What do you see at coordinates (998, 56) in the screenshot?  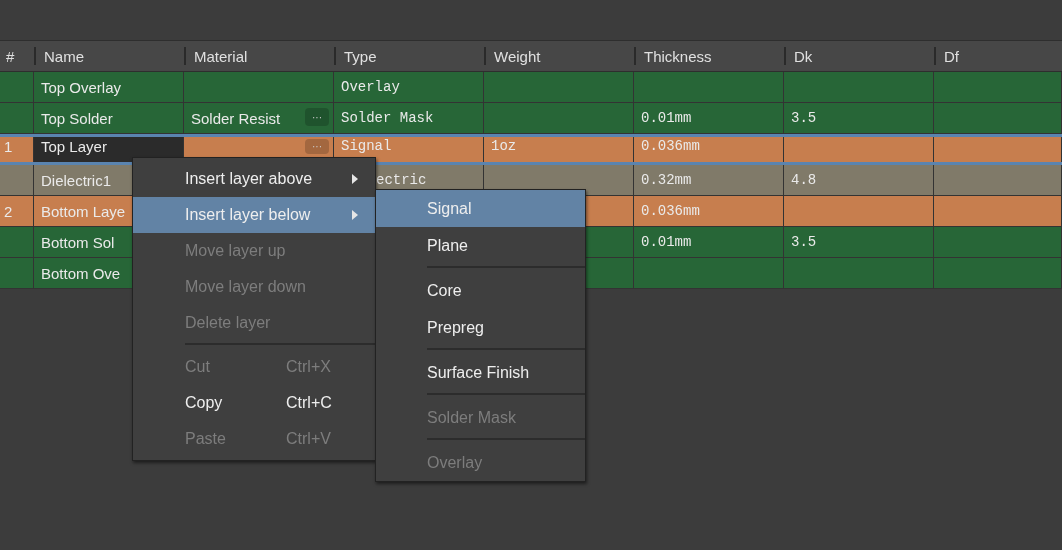 I see `column-header: Df` at bounding box center [998, 56].